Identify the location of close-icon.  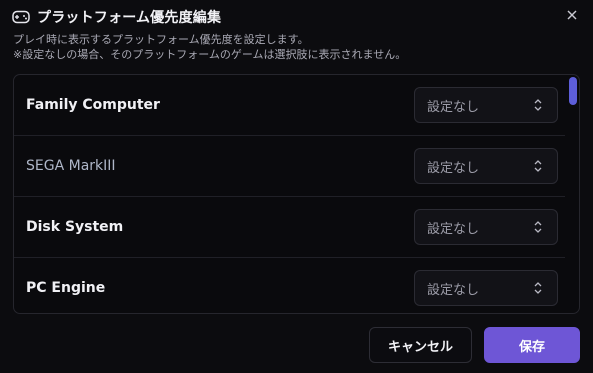
(572, 15).